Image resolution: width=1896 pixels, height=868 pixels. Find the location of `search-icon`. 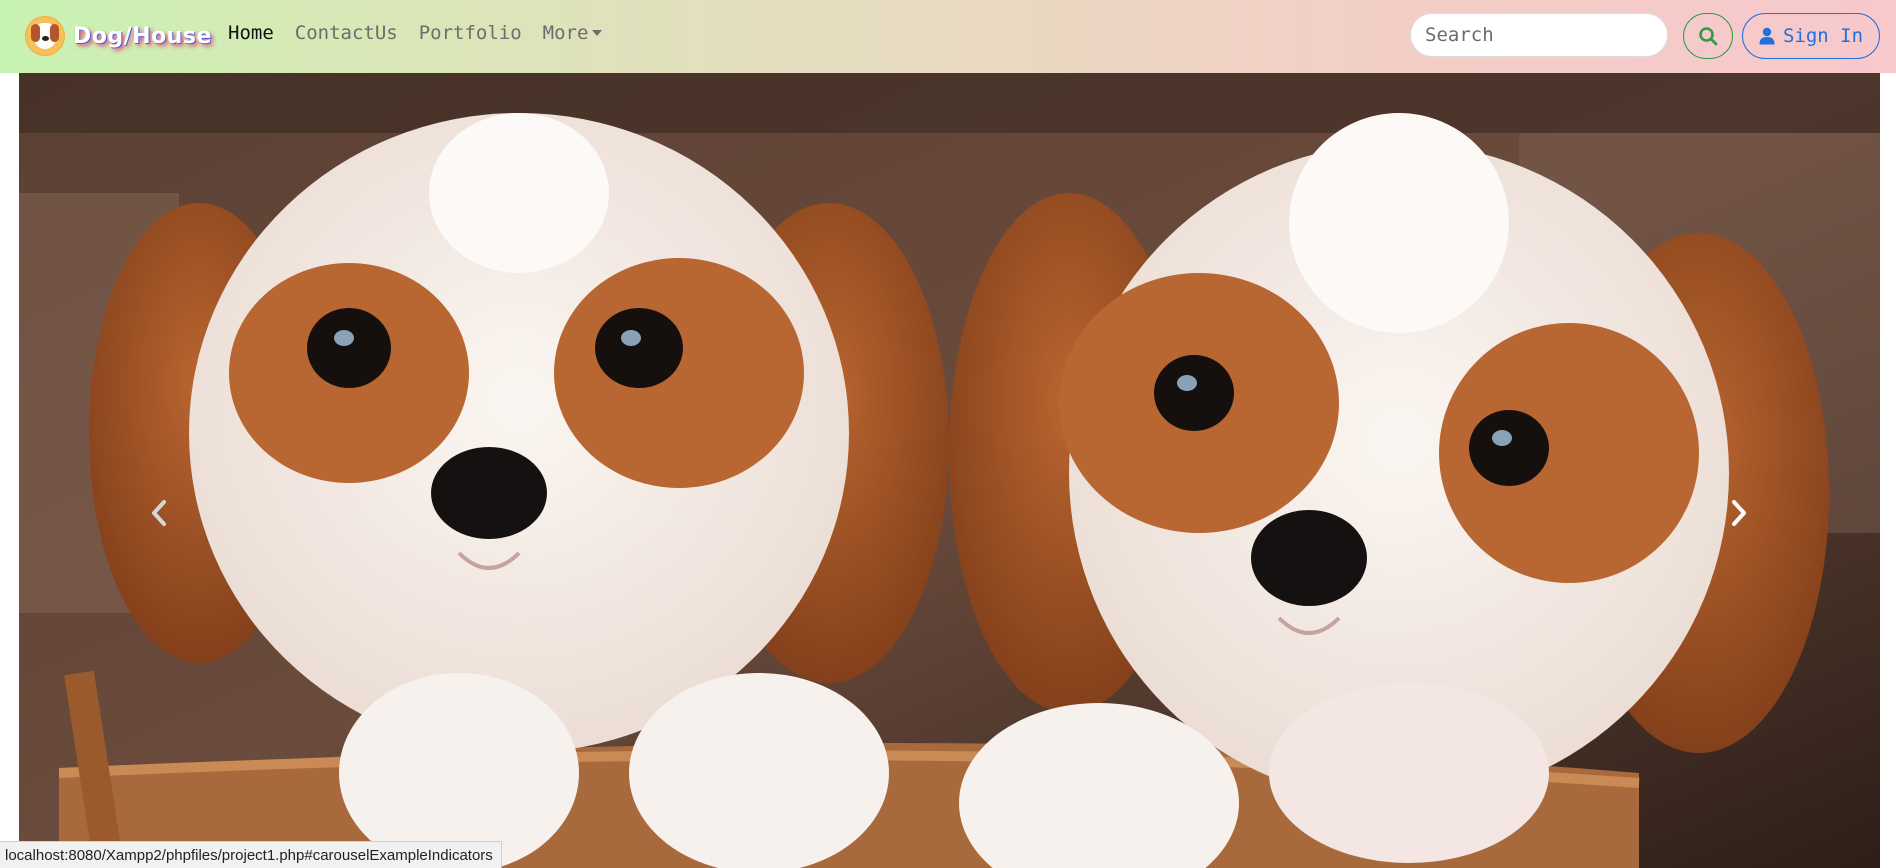

search-icon is located at coordinates (1708, 36).